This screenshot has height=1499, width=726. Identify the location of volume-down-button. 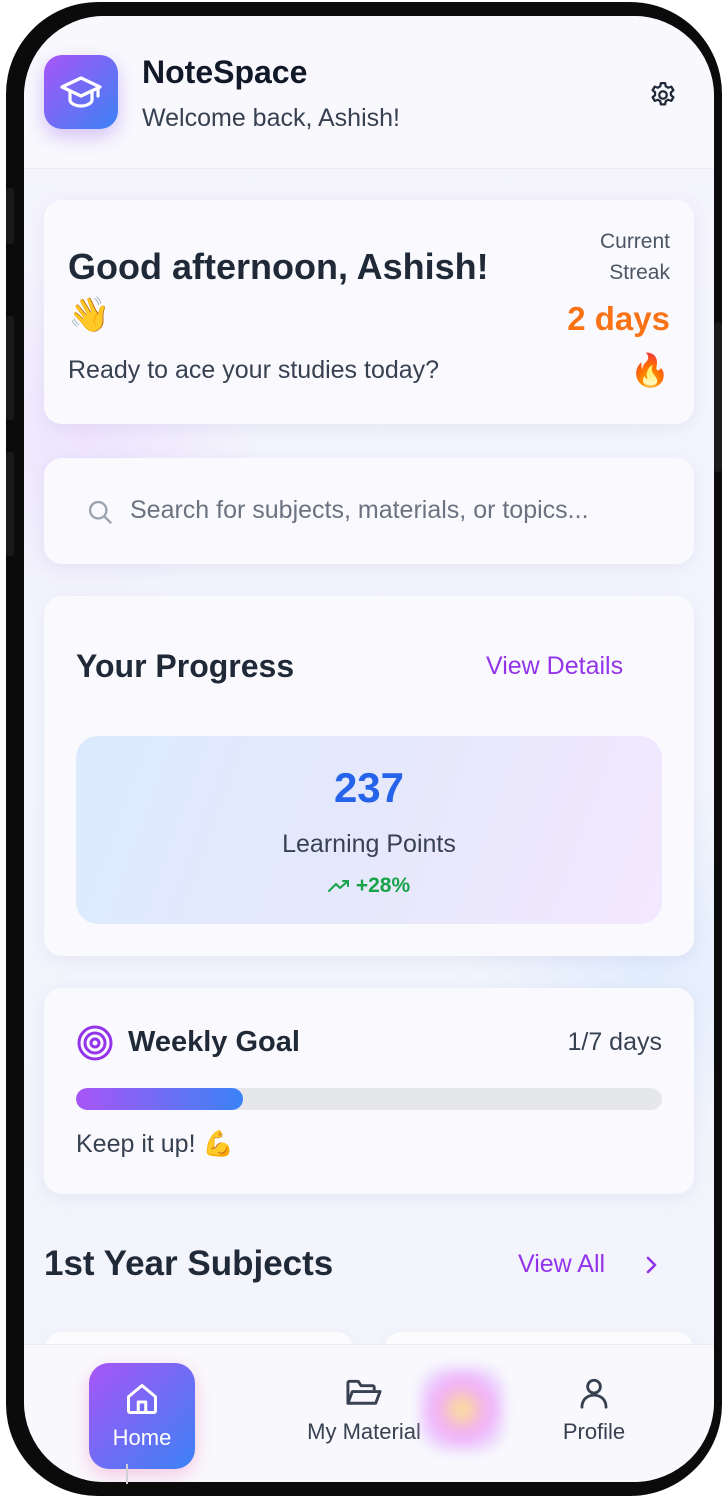
(10, 504).